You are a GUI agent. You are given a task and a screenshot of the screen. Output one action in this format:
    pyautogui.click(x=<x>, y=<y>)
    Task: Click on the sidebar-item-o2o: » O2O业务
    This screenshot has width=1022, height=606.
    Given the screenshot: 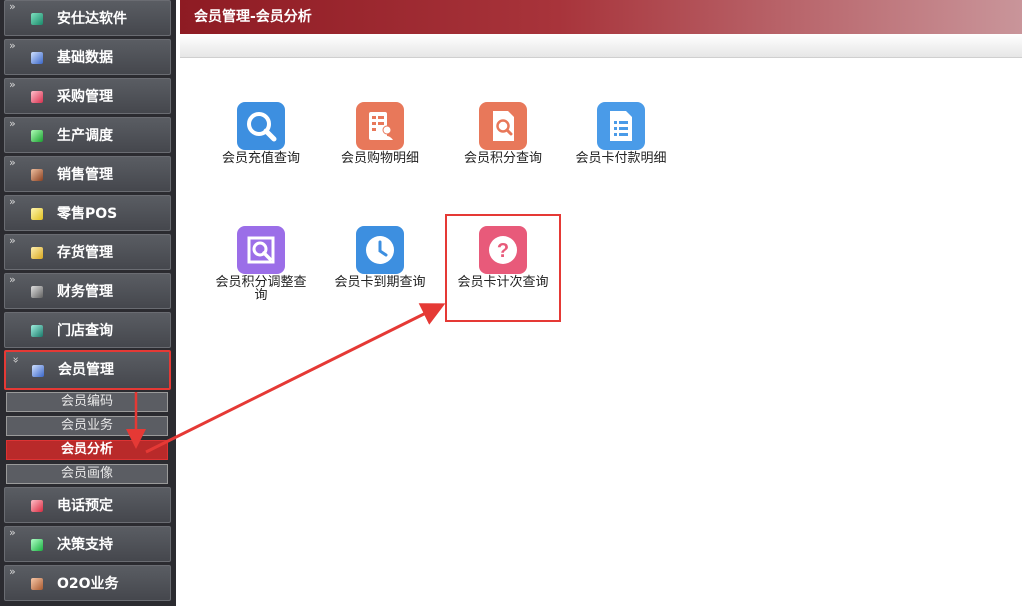 What is the action you would take?
    pyautogui.click(x=87, y=583)
    